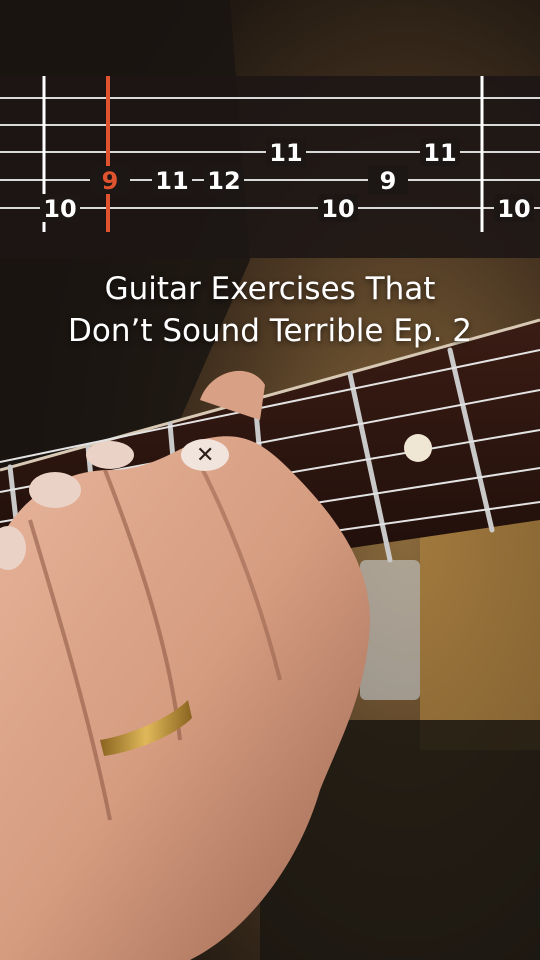  What do you see at coordinates (270, 289) in the screenshot?
I see `title-line-1: Guitar Exercises That` at bounding box center [270, 289].